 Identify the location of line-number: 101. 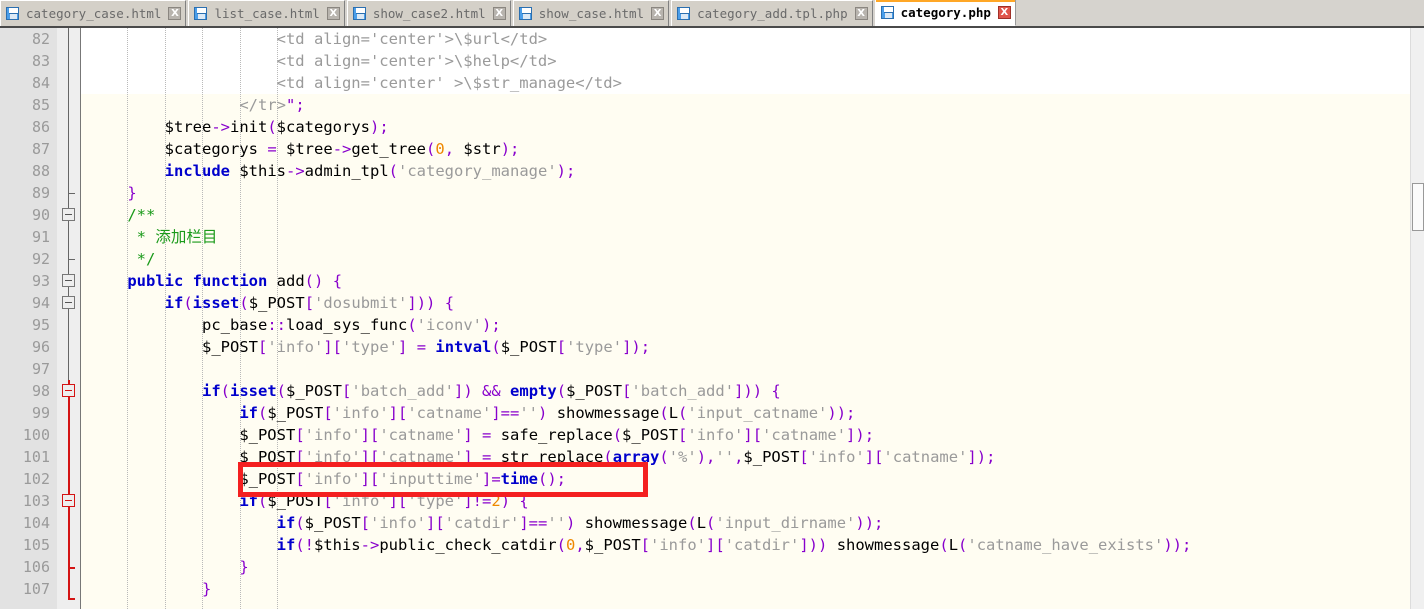
(36, 457).